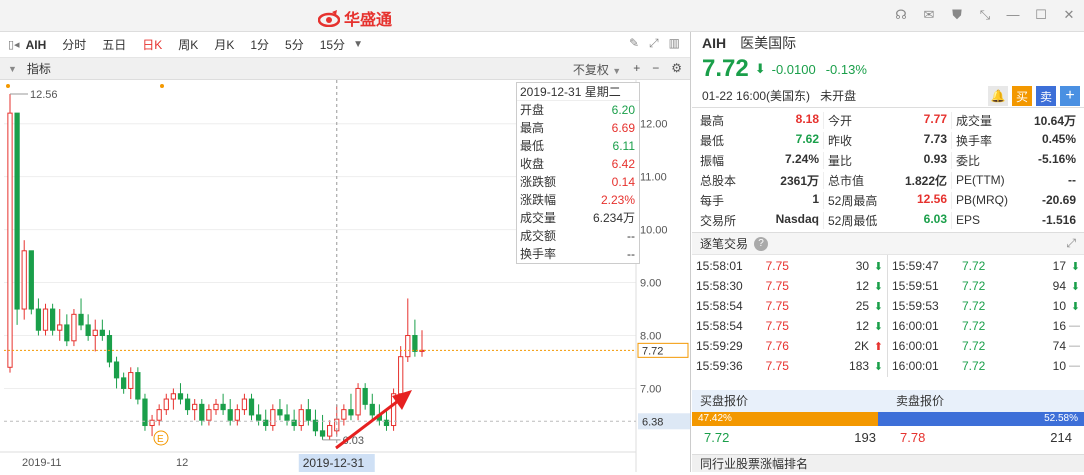 This screenshot has width=1084, height=475. I want to click on alert-bell-icon: 🔔, so click(998, 96).